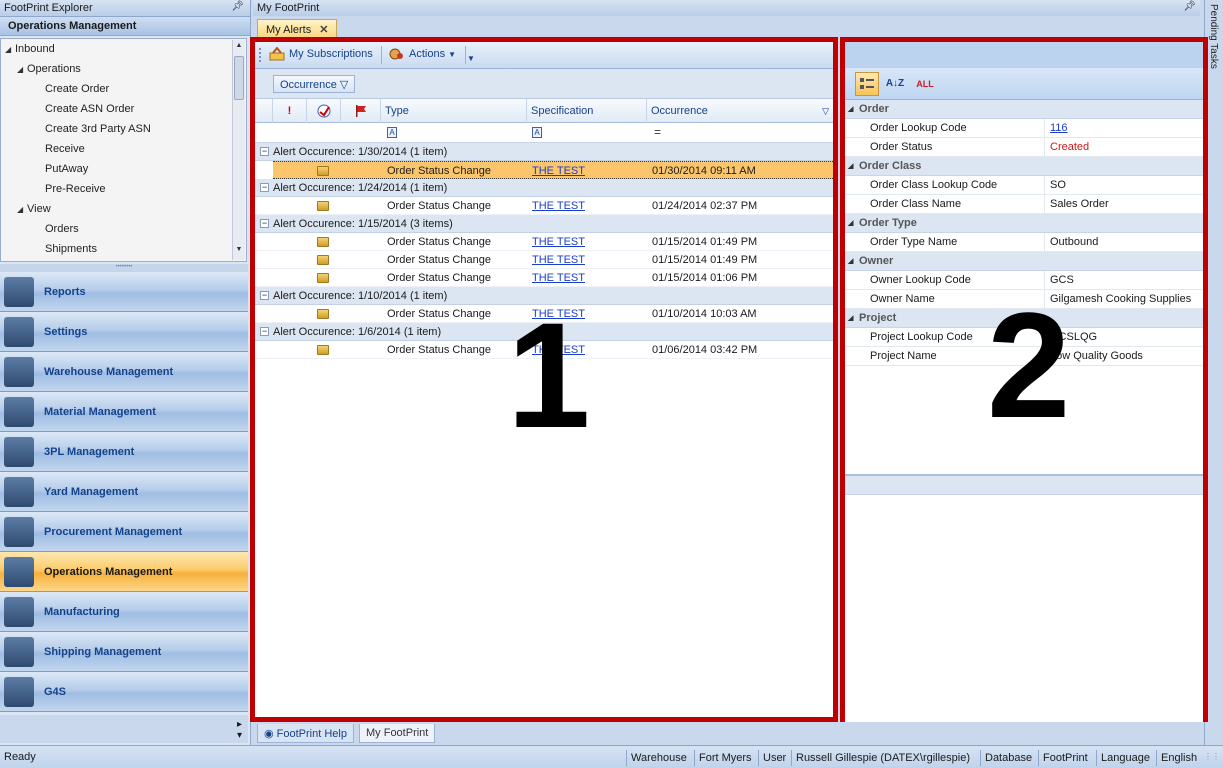 Image resolution: width=1223 pixels, height=768 pixels. I want to click on tree-item: Orders, so click(123, 229).